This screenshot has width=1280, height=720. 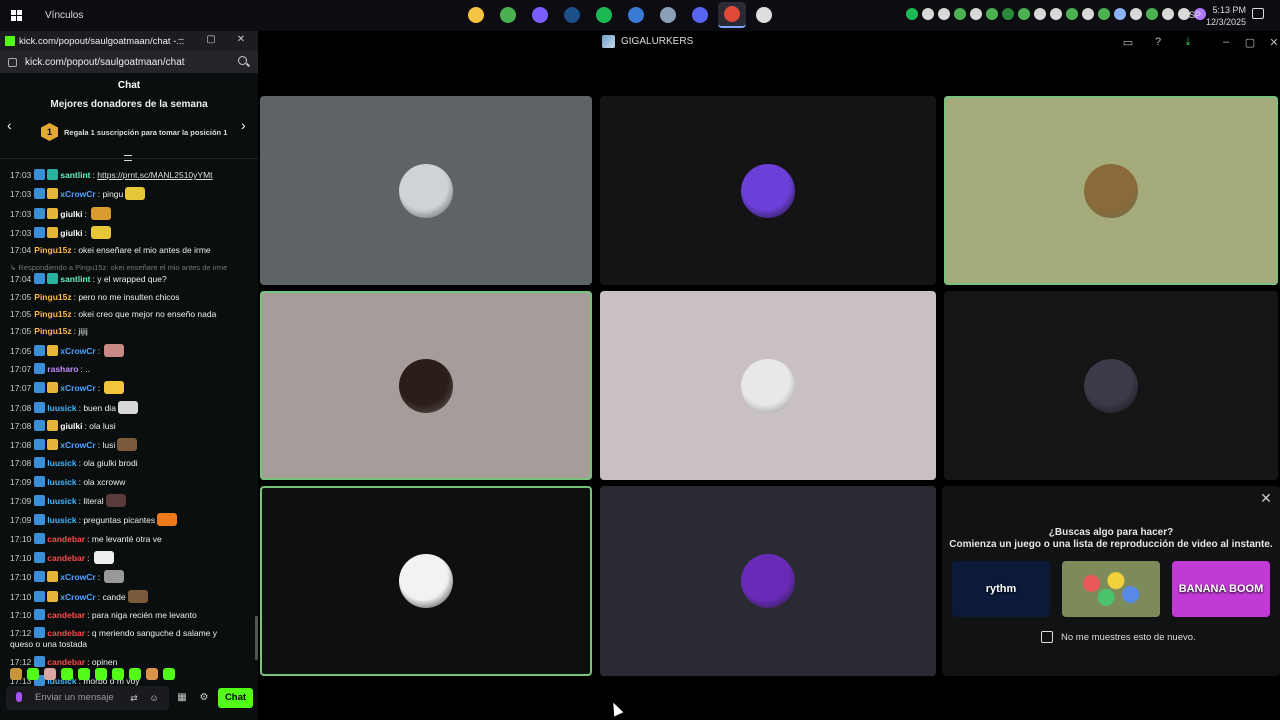 What do you see at coordinates (668, 15) in the screenshot?
I see `taskbar-files-icon` at bounding box center [668, 15].